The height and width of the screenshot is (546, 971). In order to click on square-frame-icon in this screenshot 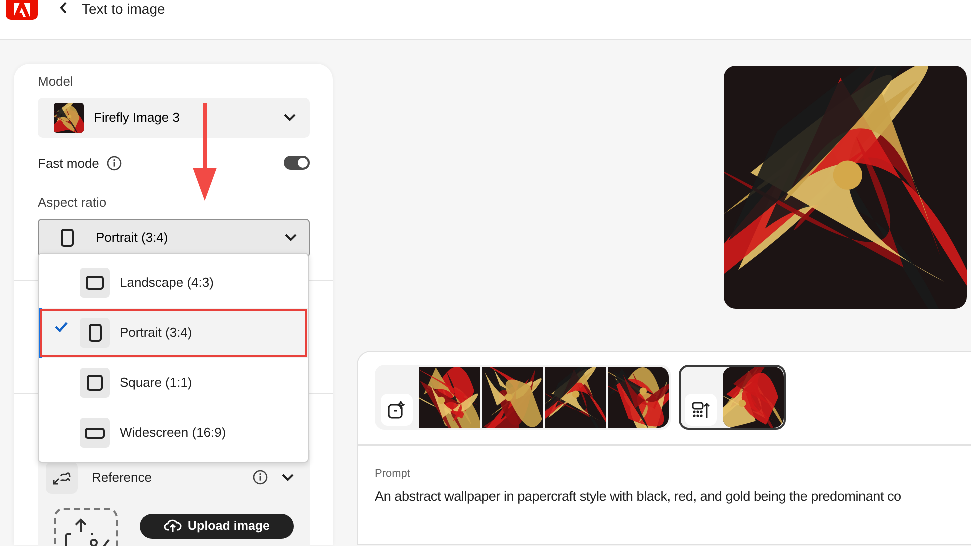, I will do `click(95, 383)`.